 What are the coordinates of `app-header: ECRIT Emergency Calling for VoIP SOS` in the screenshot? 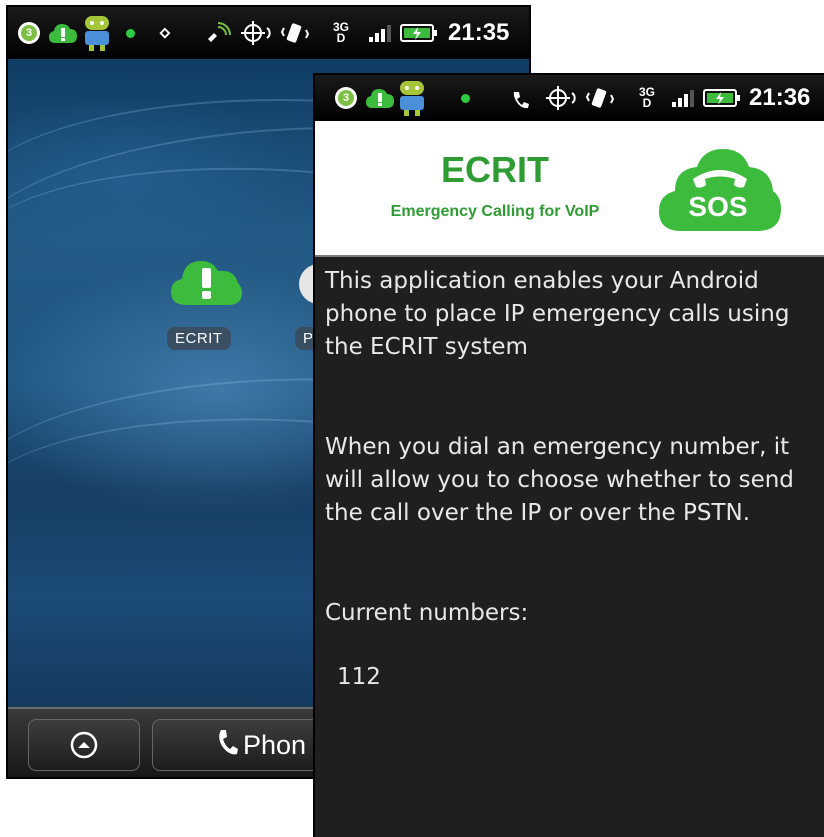 It's located at (569, 189).